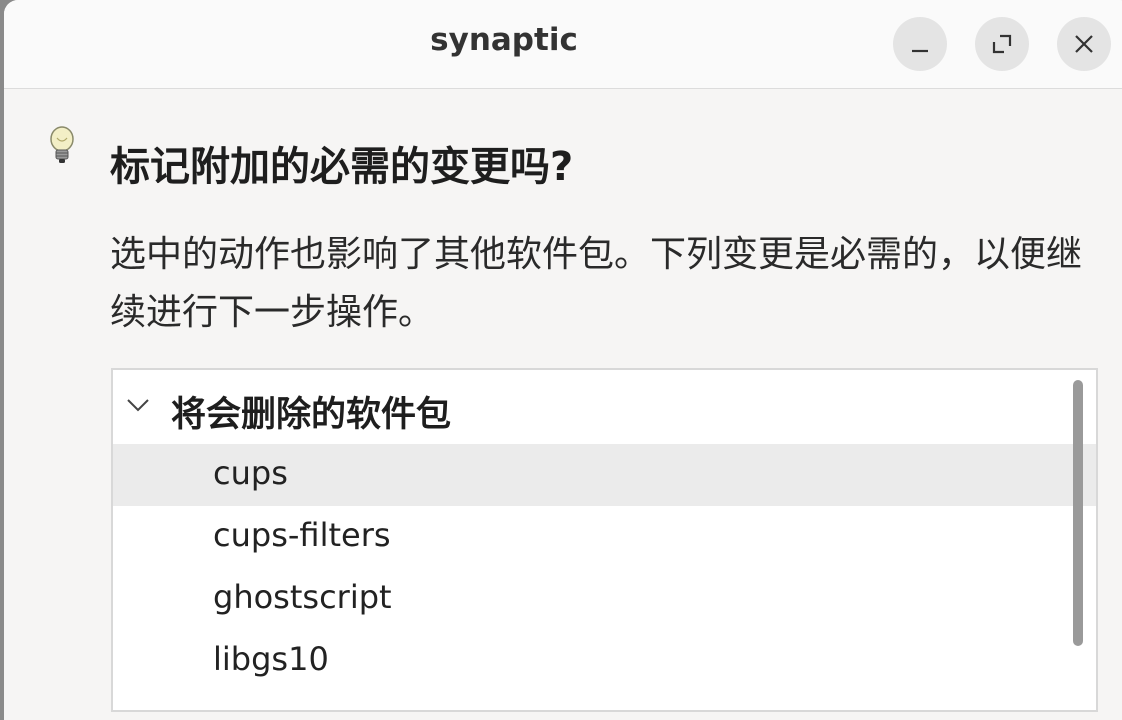 The height and width of the screenshot is (720, 1122). I want to click on tree-group-label: 将会删除的软件包, so click(311, 415).